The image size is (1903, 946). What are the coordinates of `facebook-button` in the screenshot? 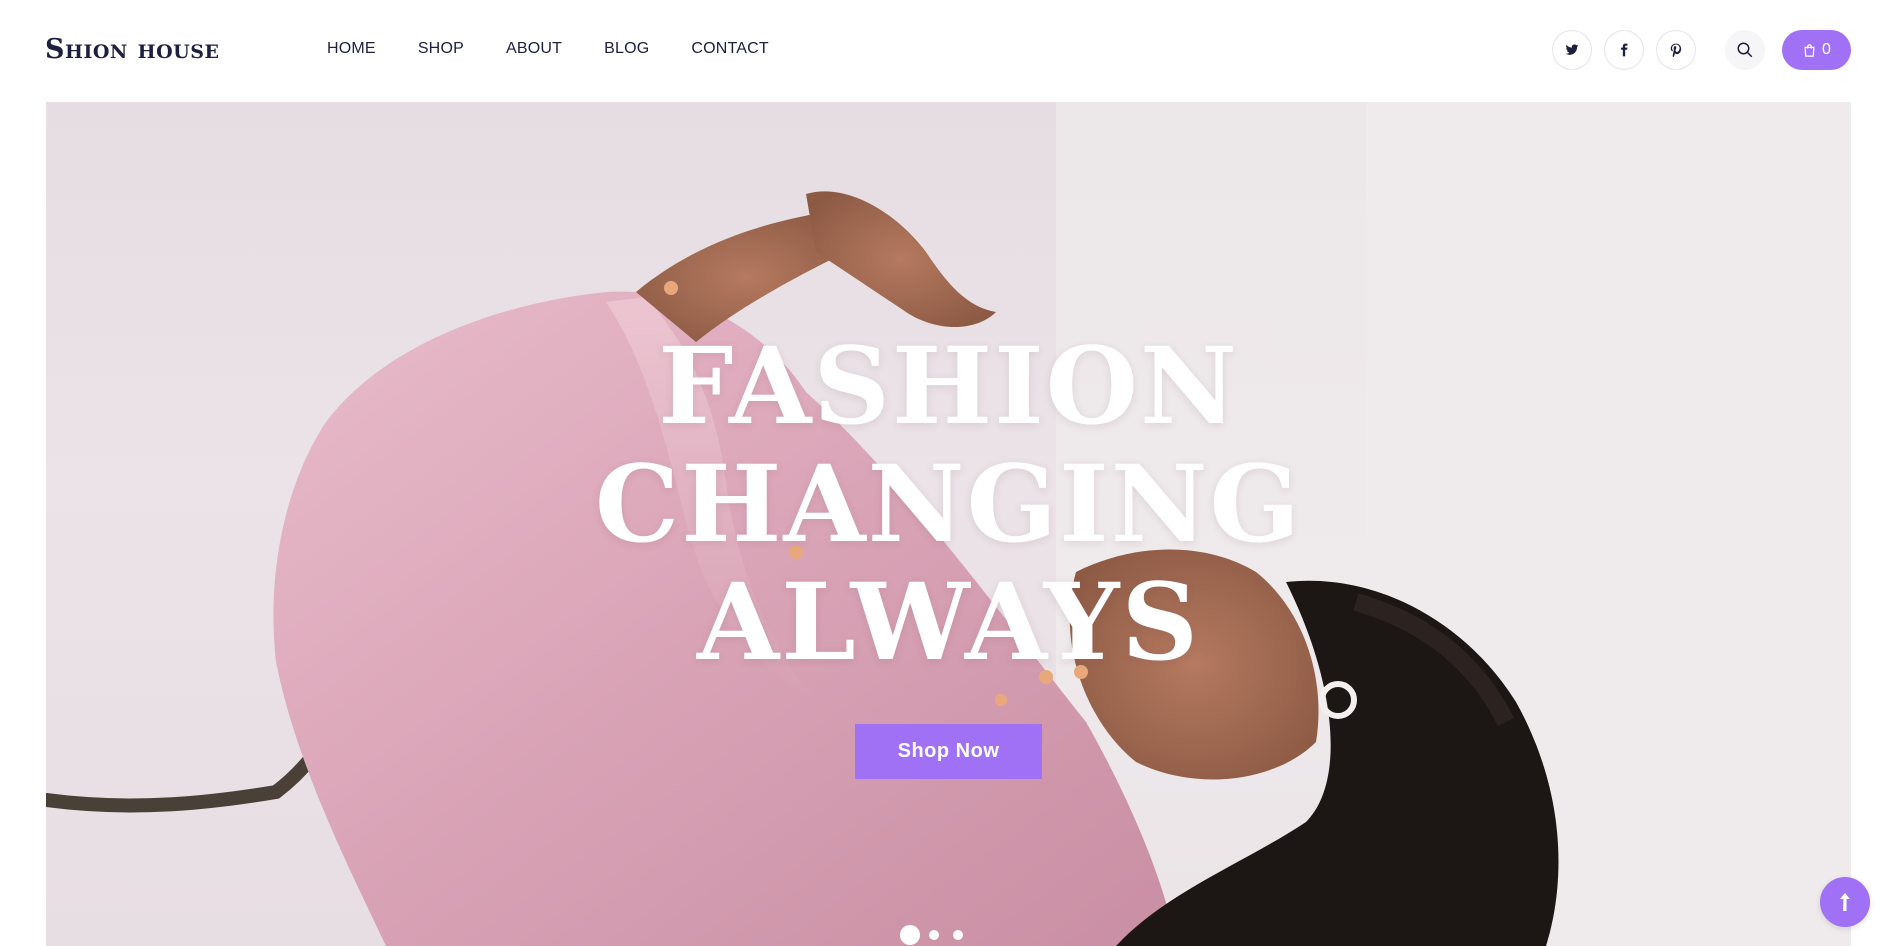 It's located at (1624, 50).